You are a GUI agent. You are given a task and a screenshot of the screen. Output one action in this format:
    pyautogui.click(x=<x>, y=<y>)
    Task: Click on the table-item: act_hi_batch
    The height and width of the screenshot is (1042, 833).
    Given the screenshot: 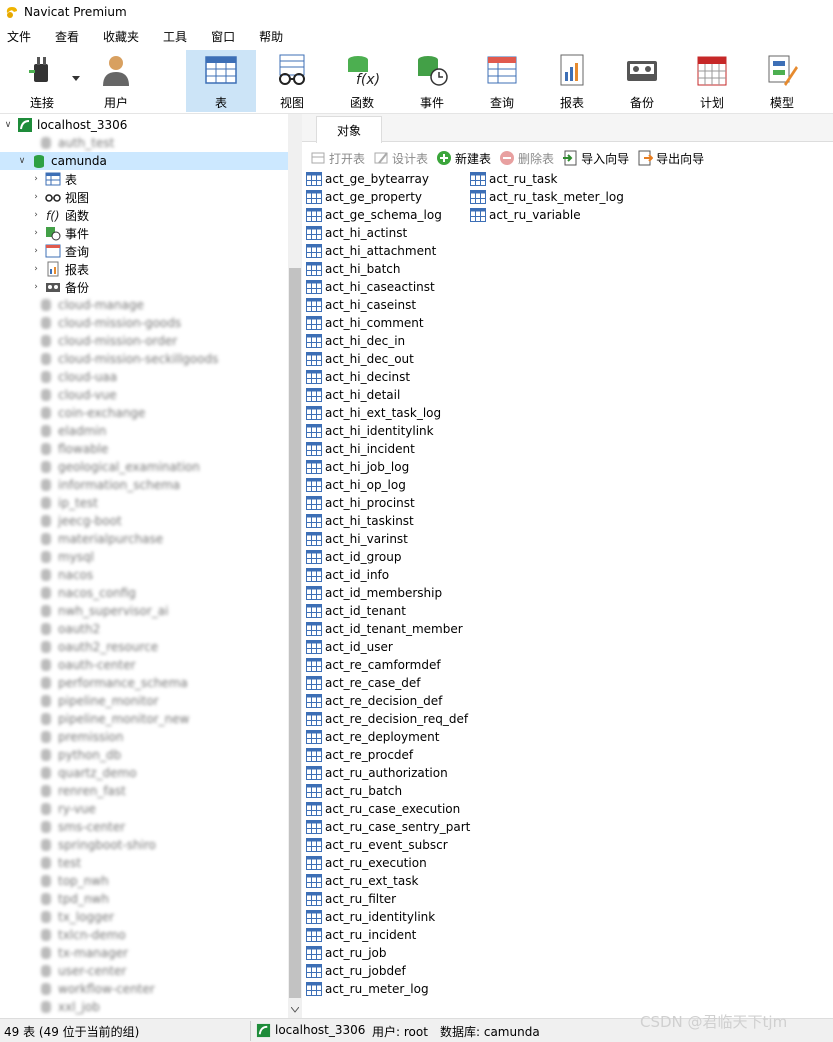 What is the action you would take?
    pyautogui.click(x=353, y=269)
    